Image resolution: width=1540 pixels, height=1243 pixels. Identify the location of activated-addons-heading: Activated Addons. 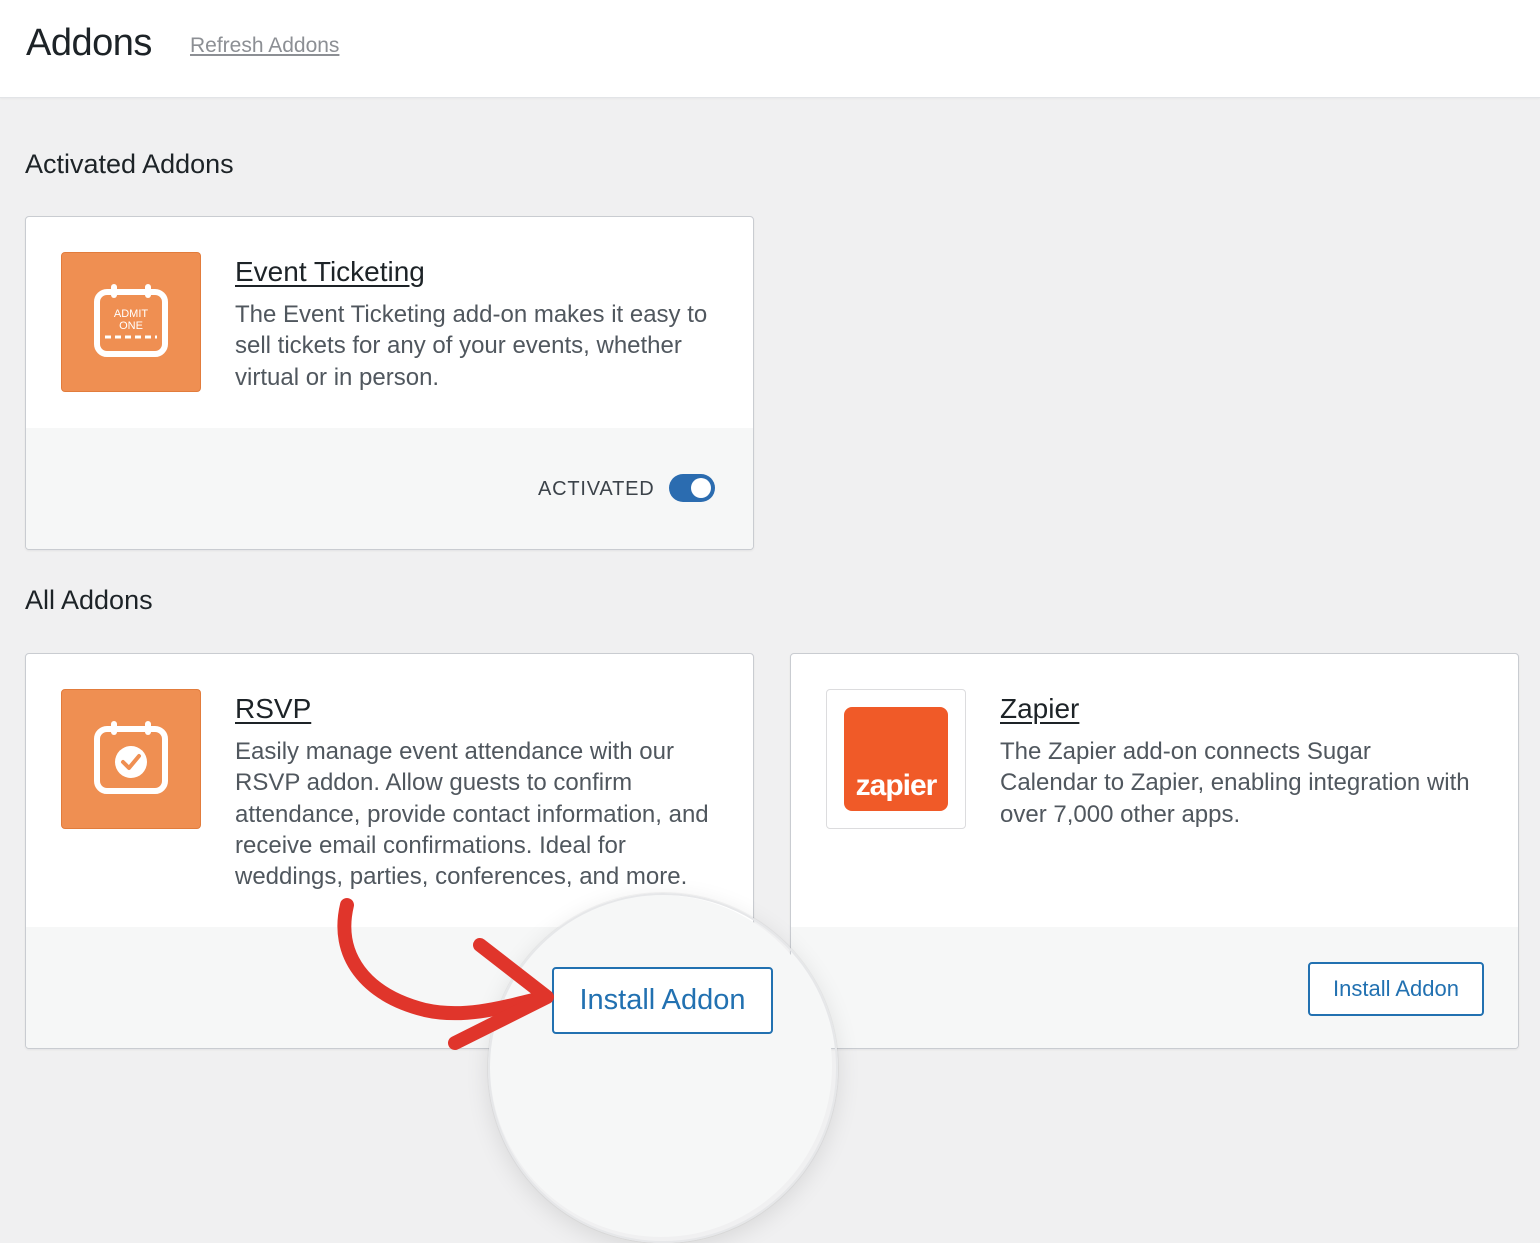
(129, 164).